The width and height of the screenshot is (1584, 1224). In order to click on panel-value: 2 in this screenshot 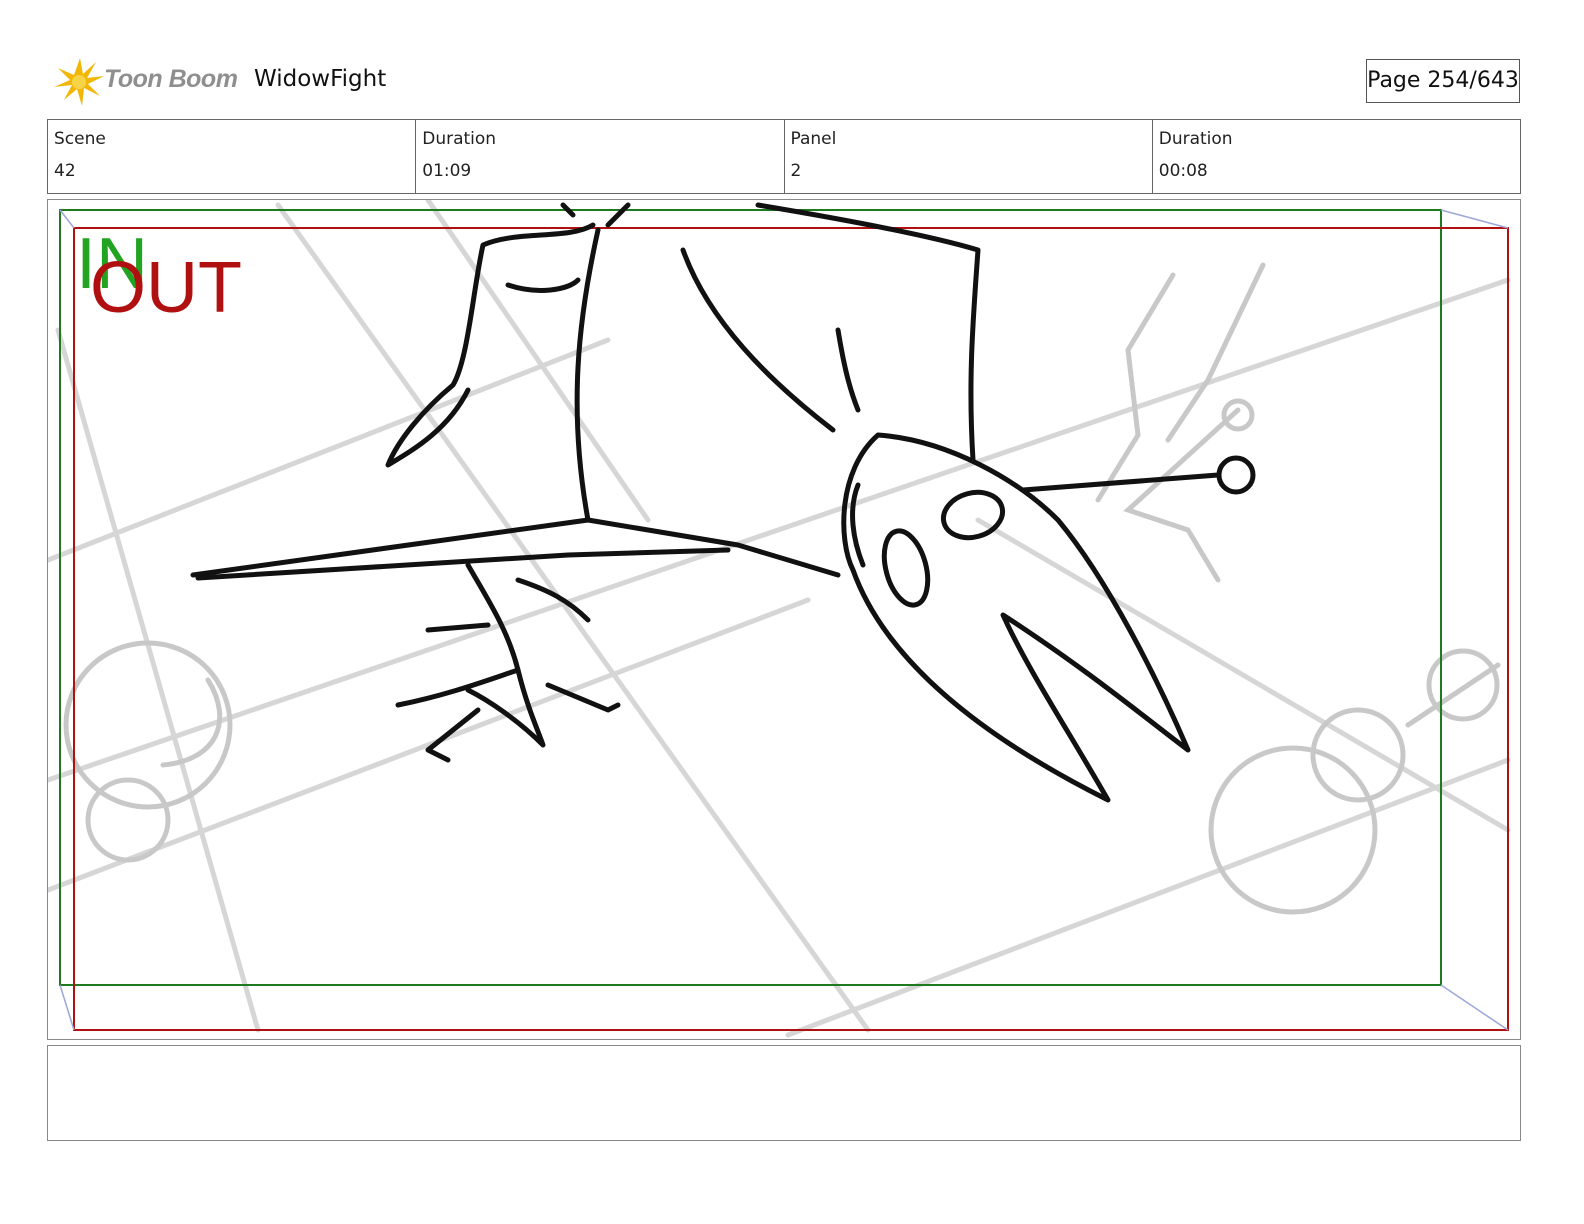, I will do `click(796, 171)`.